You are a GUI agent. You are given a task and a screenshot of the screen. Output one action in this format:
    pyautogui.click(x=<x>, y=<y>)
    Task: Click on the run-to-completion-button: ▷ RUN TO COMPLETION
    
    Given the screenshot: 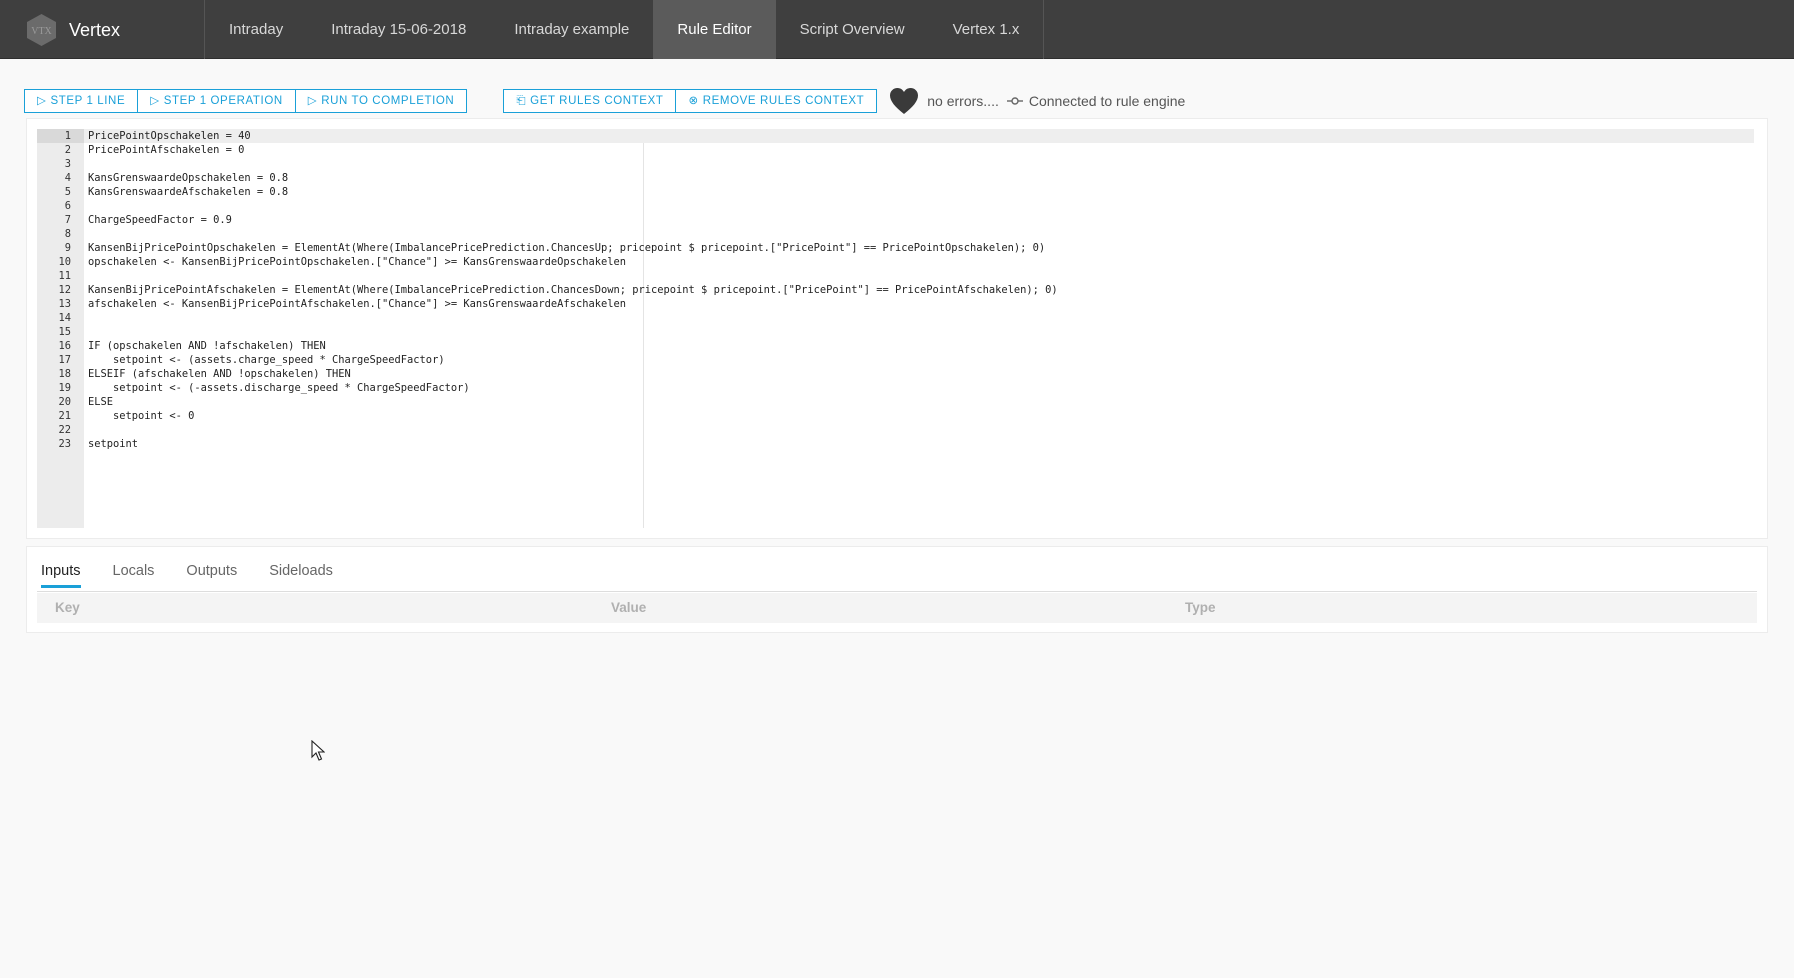 What is the action you would take?
    pyautogui.click(x=381, y=101)
    